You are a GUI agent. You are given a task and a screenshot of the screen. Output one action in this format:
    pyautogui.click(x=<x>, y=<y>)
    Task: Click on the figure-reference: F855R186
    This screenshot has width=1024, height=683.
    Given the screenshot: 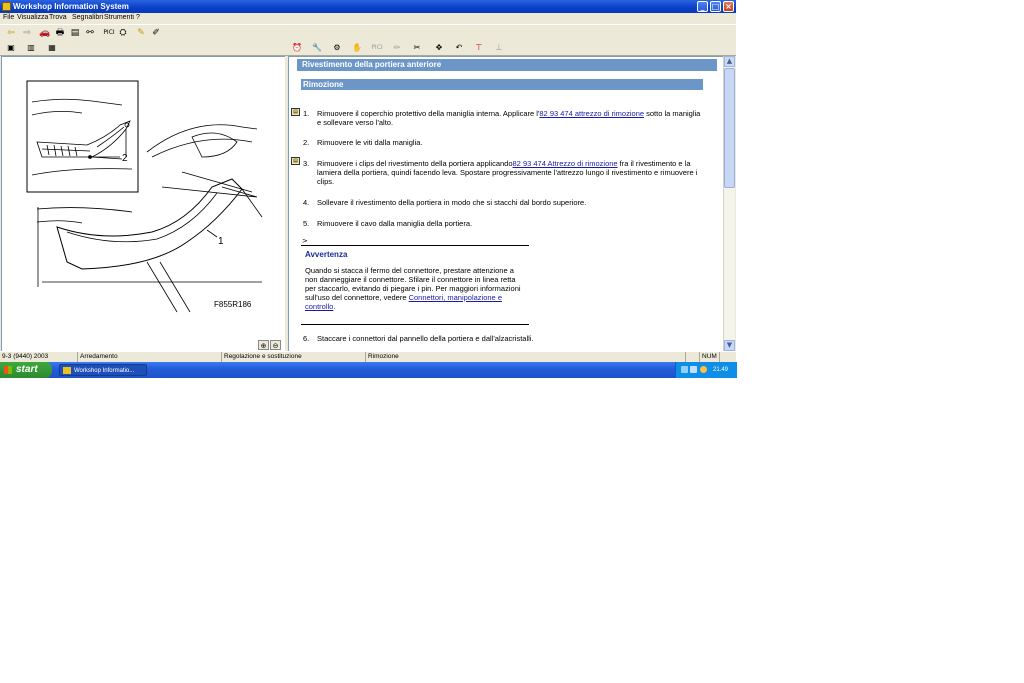 What is the action you would take?
    pyautogui.click(x=233, y=304)
    